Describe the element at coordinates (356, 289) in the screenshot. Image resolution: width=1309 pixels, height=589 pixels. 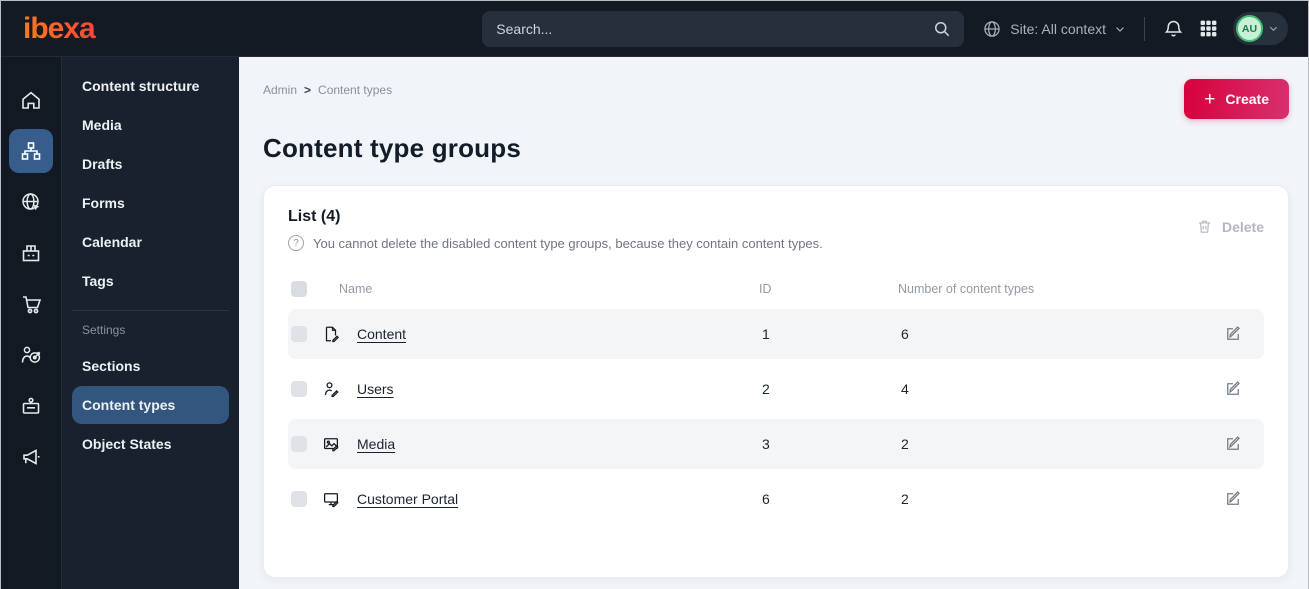
I see `column-header-name: Name` at that location.